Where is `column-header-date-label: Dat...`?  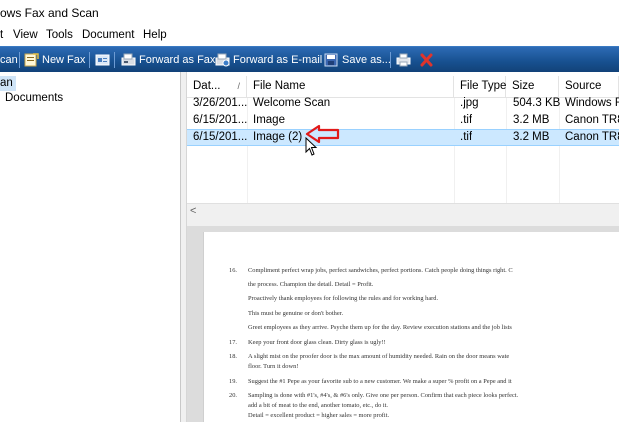
column-header-date-label: Dat... is located at coordinates (207, 86).